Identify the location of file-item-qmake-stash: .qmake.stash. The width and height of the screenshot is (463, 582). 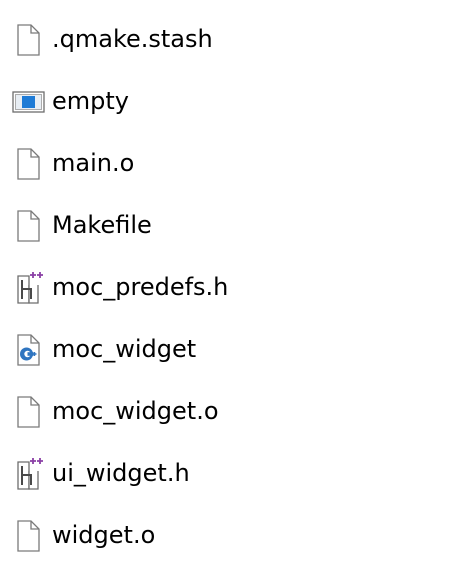
(231, 38).